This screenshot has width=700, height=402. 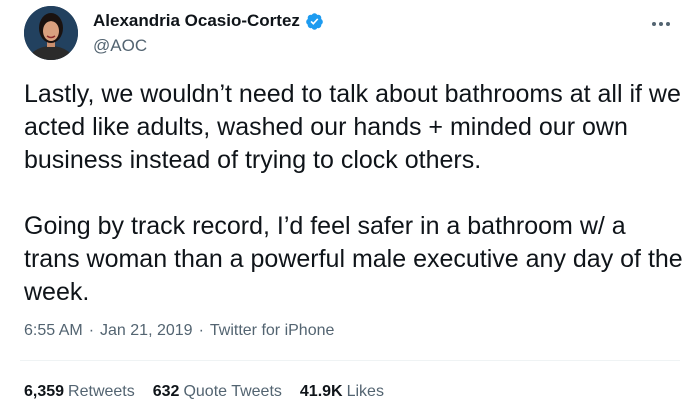 I want to click on tweet-header: Alexandria Ocasio-Cortez @AOC, so click(x=350, y=34).